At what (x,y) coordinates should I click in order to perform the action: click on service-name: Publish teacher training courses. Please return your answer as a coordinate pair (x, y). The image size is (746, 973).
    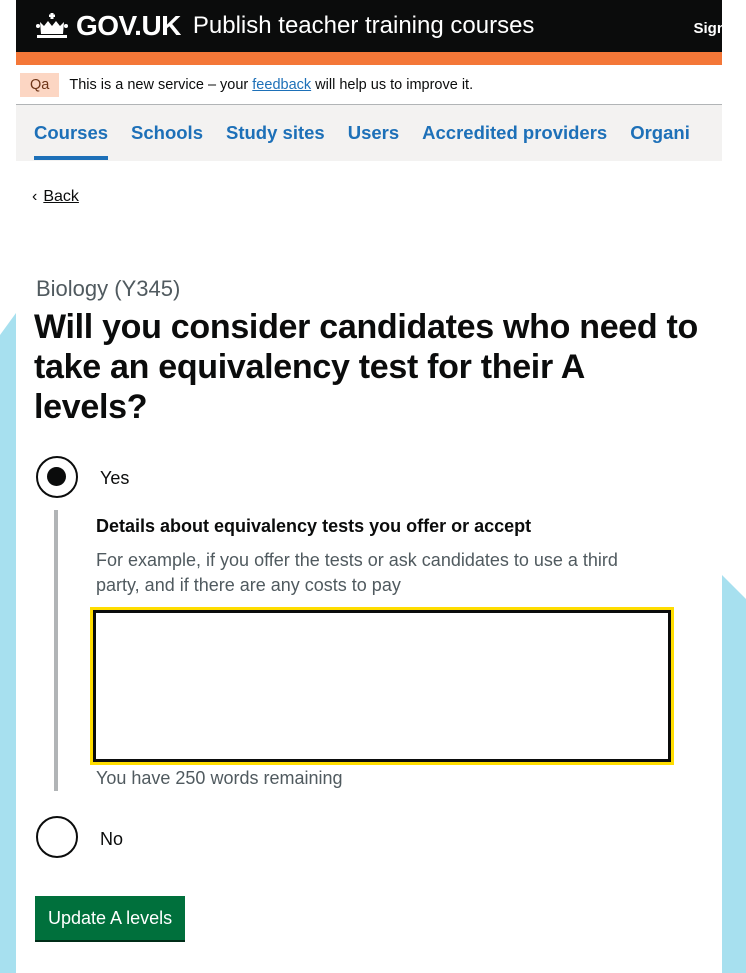
    Looking at the image, I should click on (364, 26).